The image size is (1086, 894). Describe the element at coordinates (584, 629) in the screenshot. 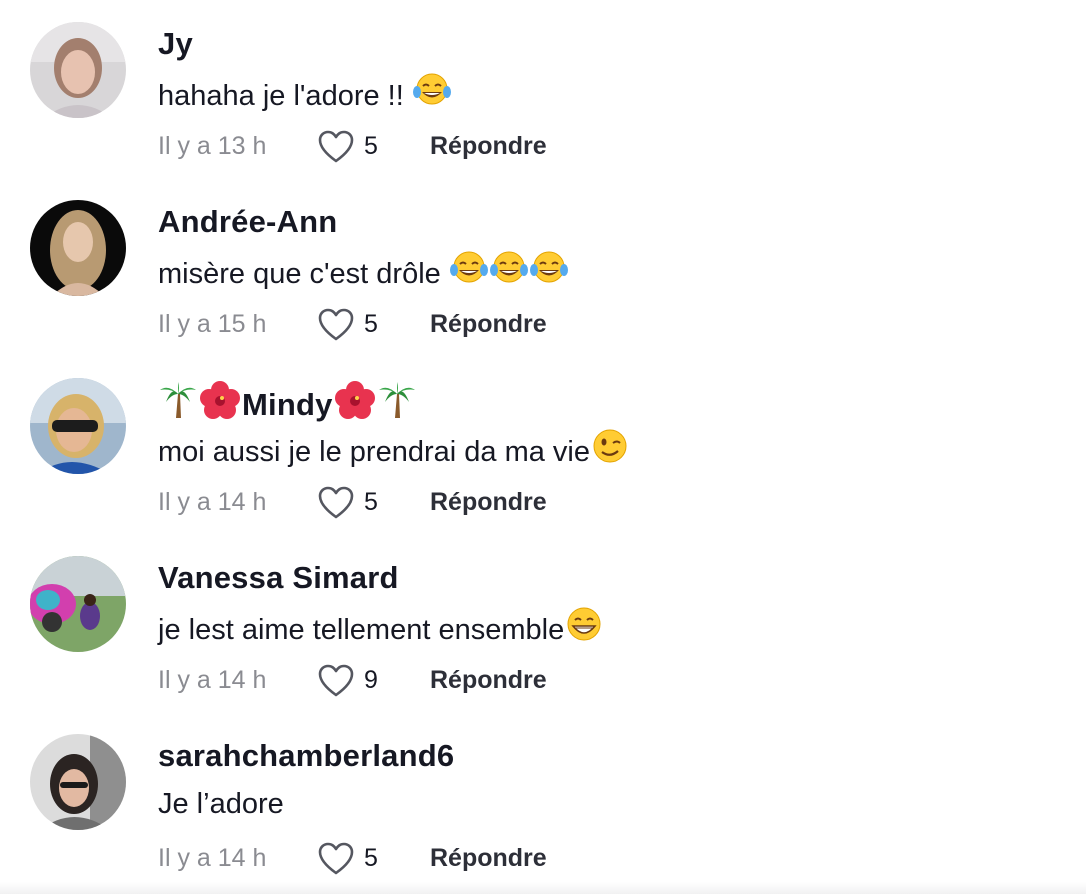

I see `grin-emoji-icon` at that location.